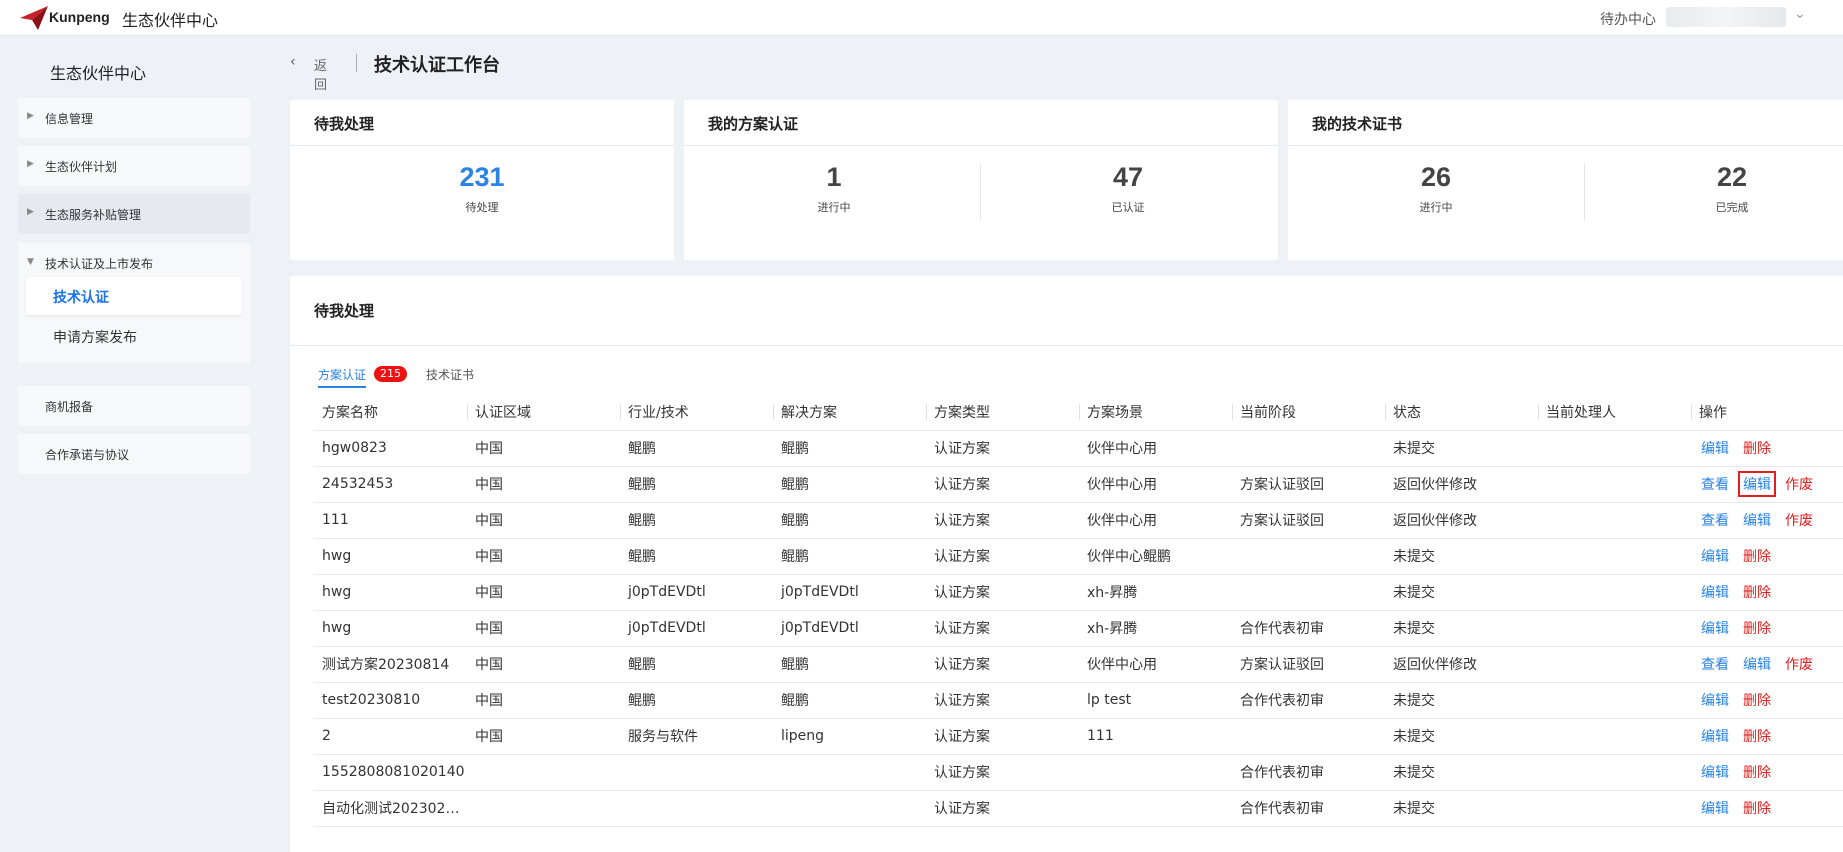 This screenshot has height=852, width=1843. What do you see at coordinates (1565, 180) in the screenshot?
I see `tech-certificate-card: 我的技术证书 26 进行中 22 已完成` at bounding box center [1565, 180].